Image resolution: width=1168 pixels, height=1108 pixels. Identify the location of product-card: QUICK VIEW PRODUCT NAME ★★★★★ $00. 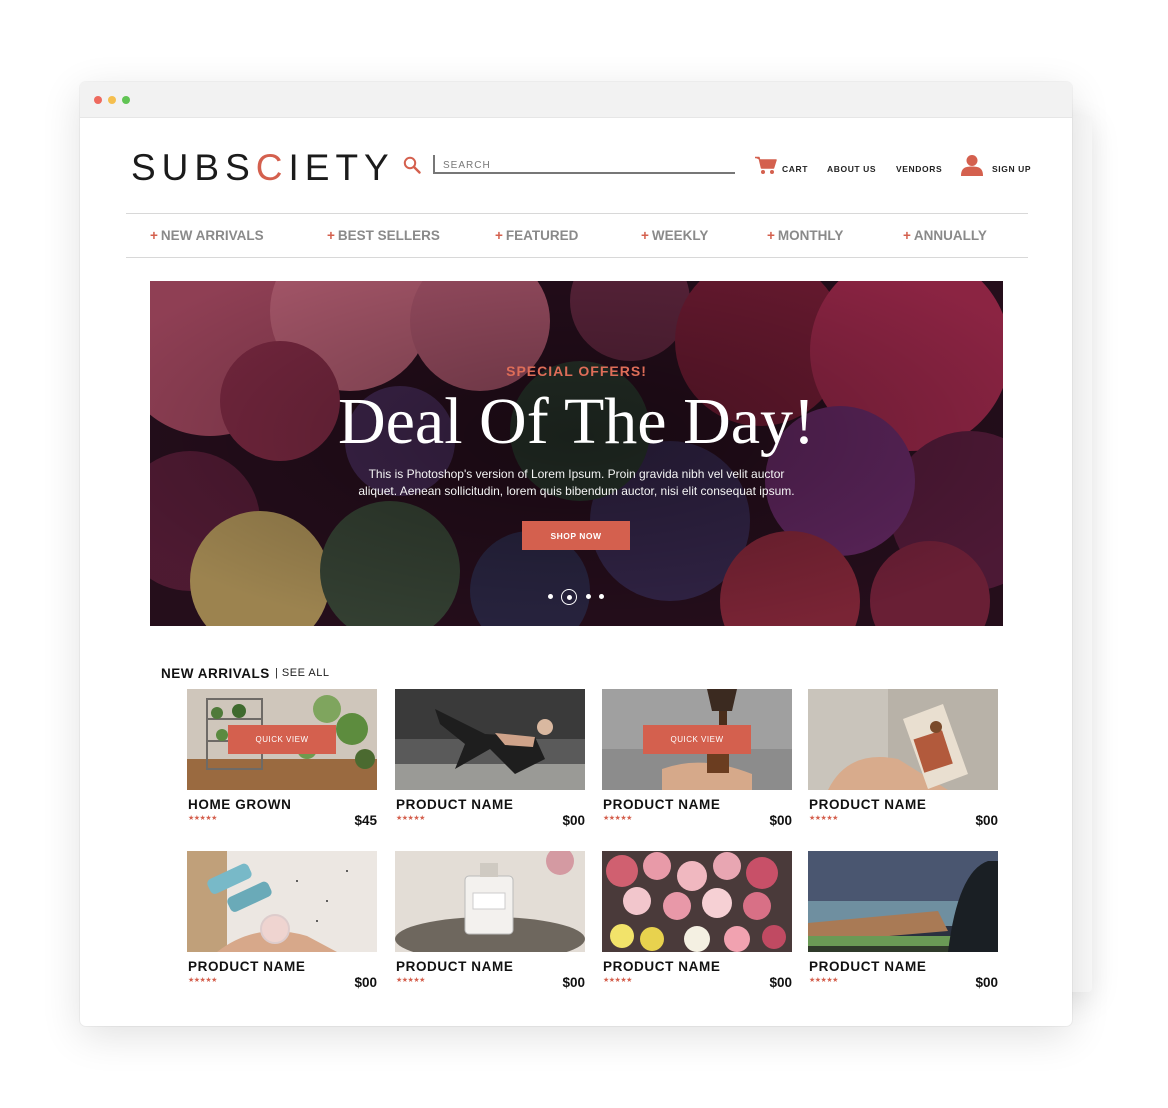
(697, 758).